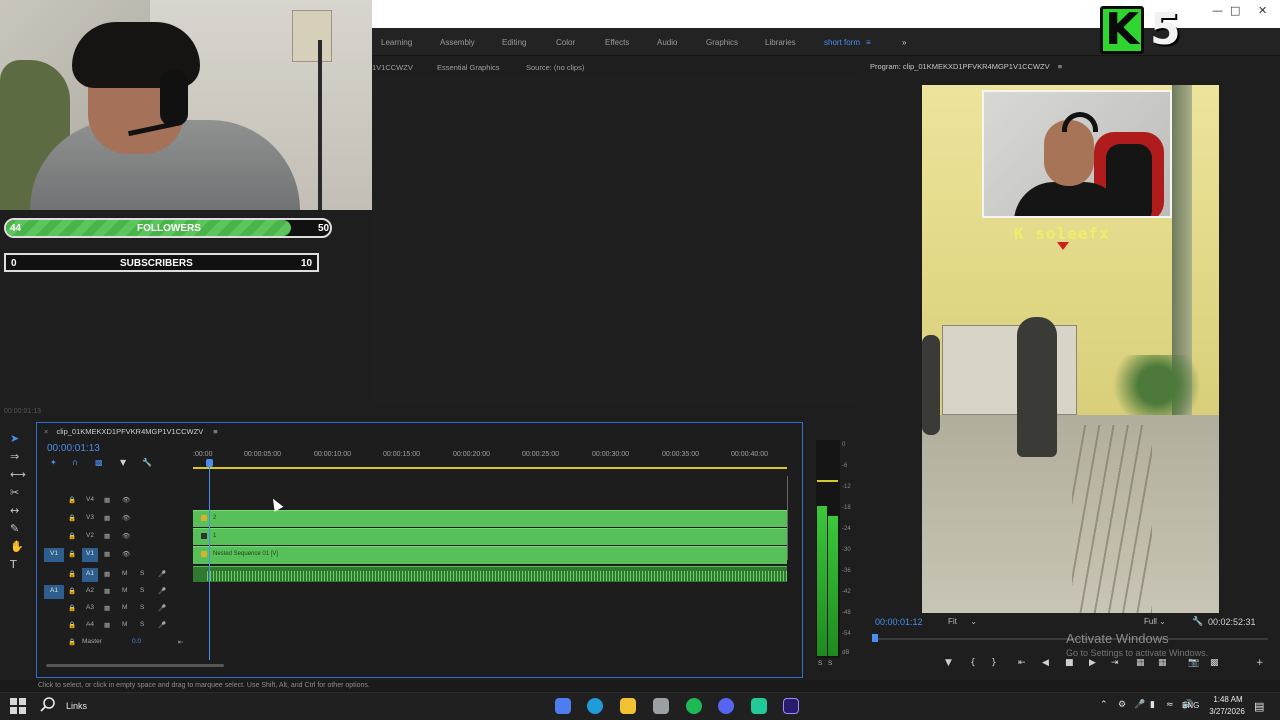 The height and width of the screenshot is (720, 1280). Describe the element at coordinates (90, 501) in the screenshot. I see `track-name: V4` at that location.